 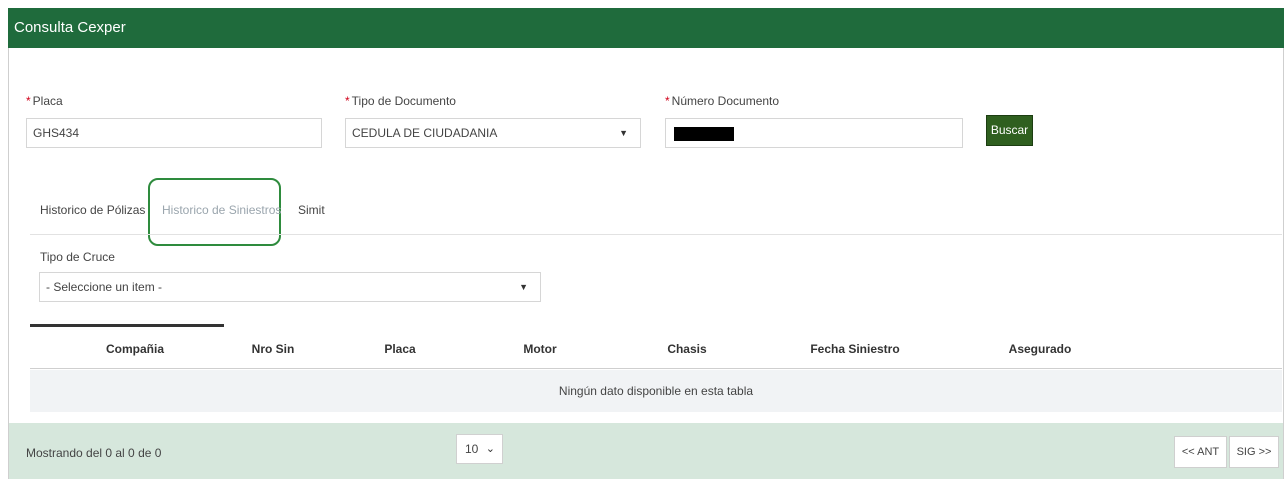 I want to click on tipo-documento-label: * Tipo de Documento, so click(x=400, y=101).